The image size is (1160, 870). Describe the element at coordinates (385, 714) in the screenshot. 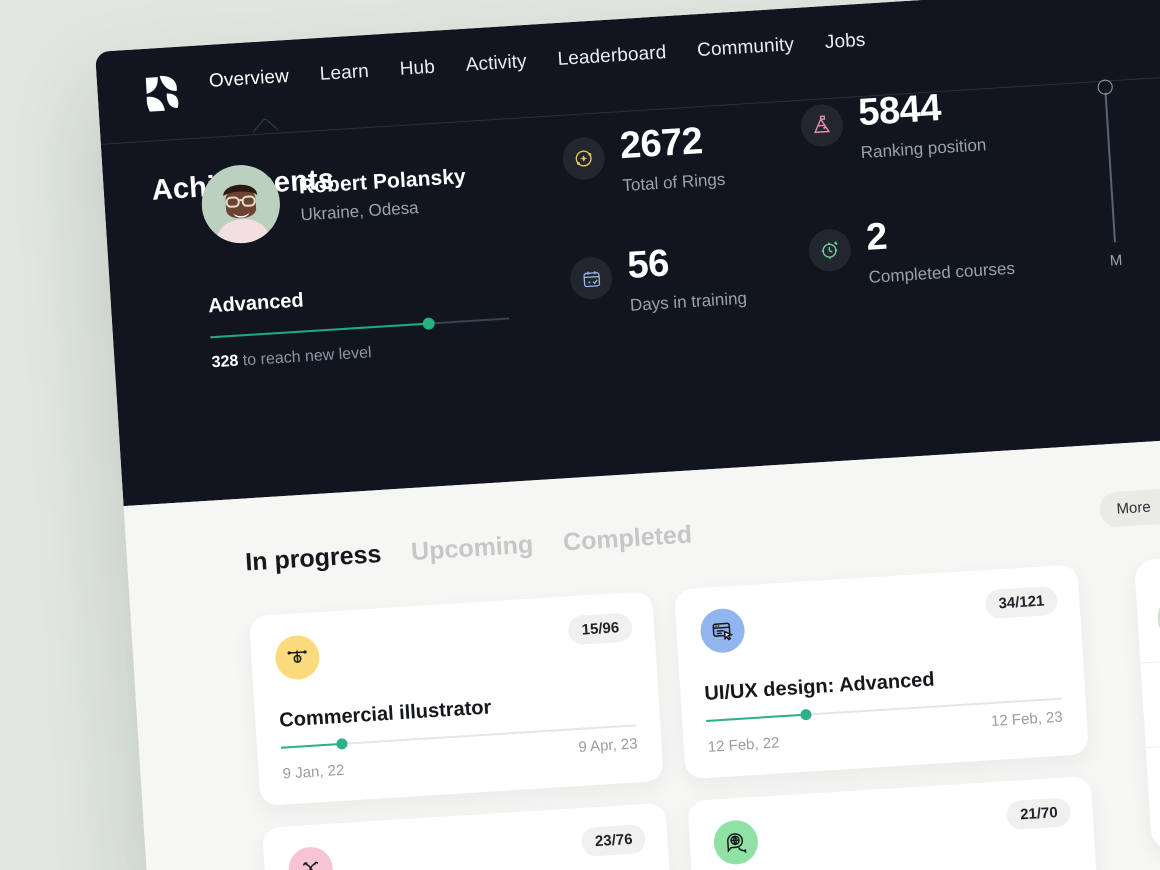

I see `course-title: Commercial illustrator` at that location.